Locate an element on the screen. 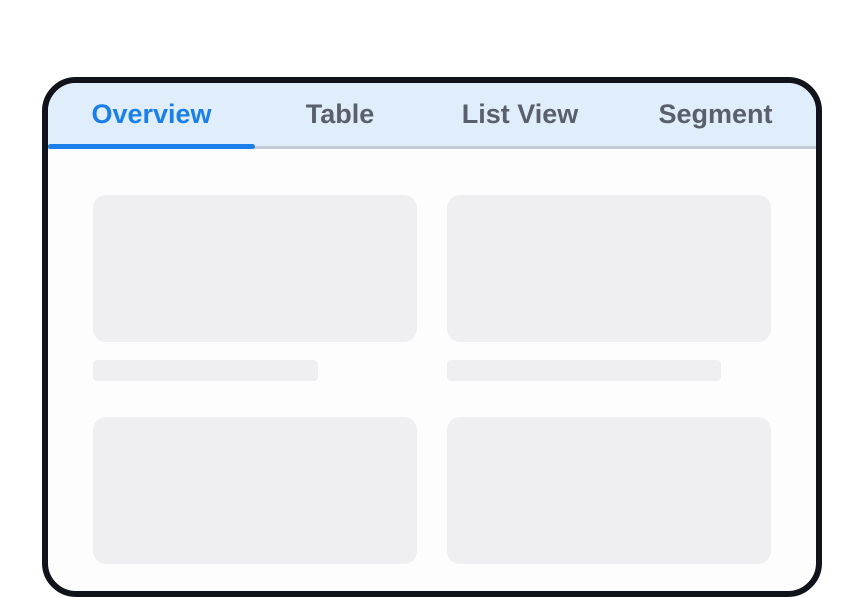  tab-bar: Overview Table List View Segment is located at coordinates (432, 116).